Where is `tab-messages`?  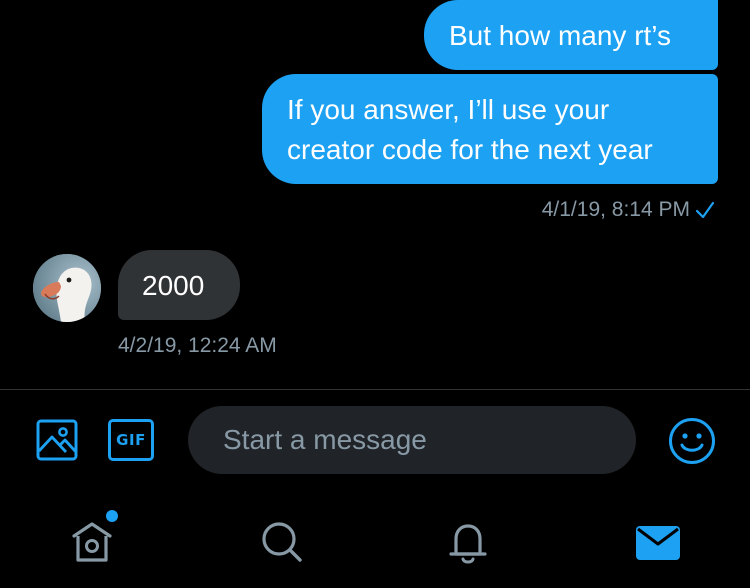
tab-messages is located at coordinates (658, 542).